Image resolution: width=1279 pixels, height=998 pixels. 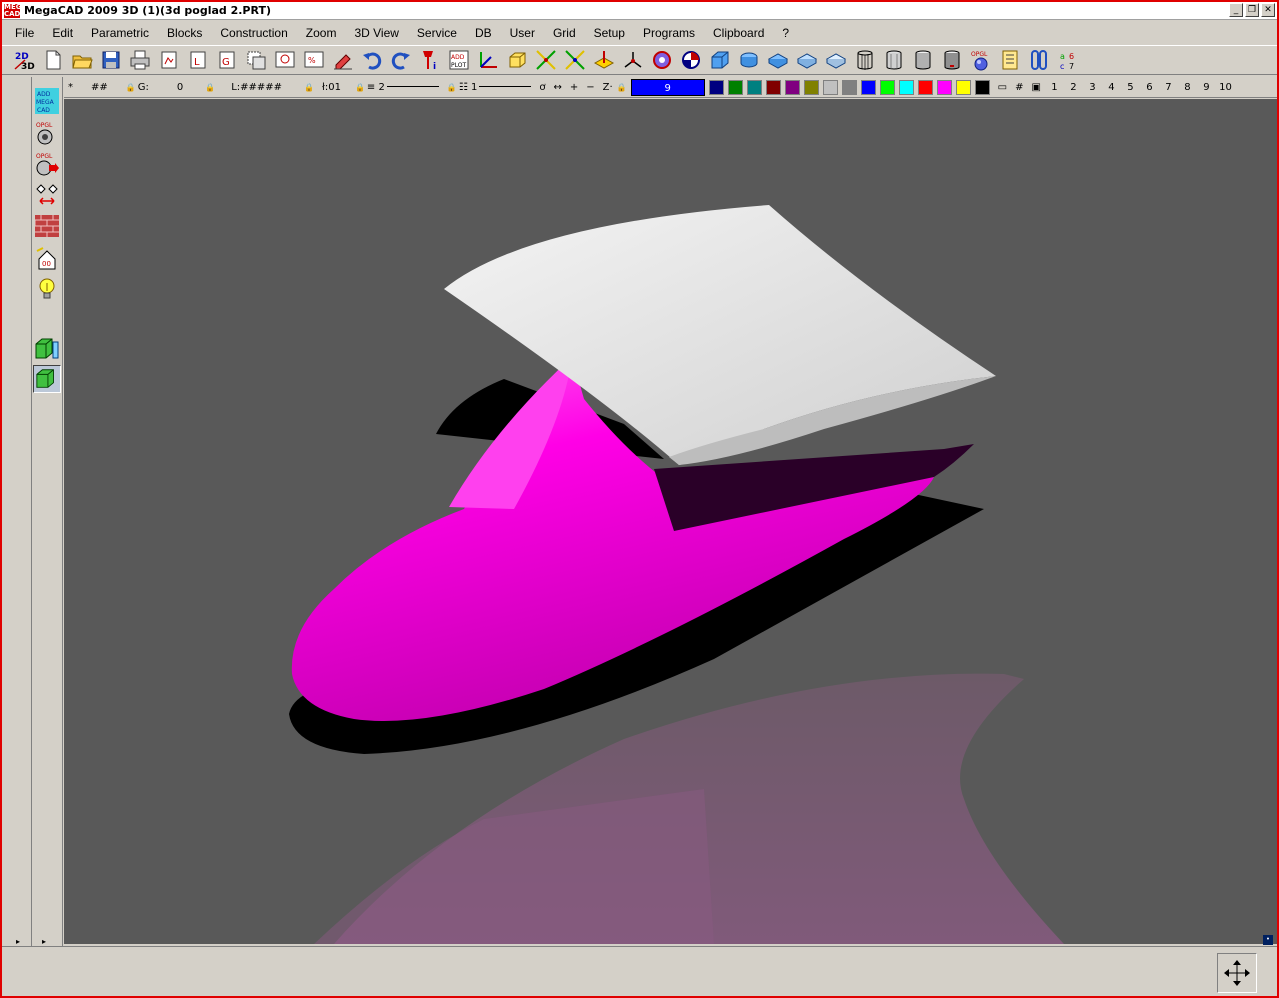 I want to click on box-button, so click(x=516, y=60).